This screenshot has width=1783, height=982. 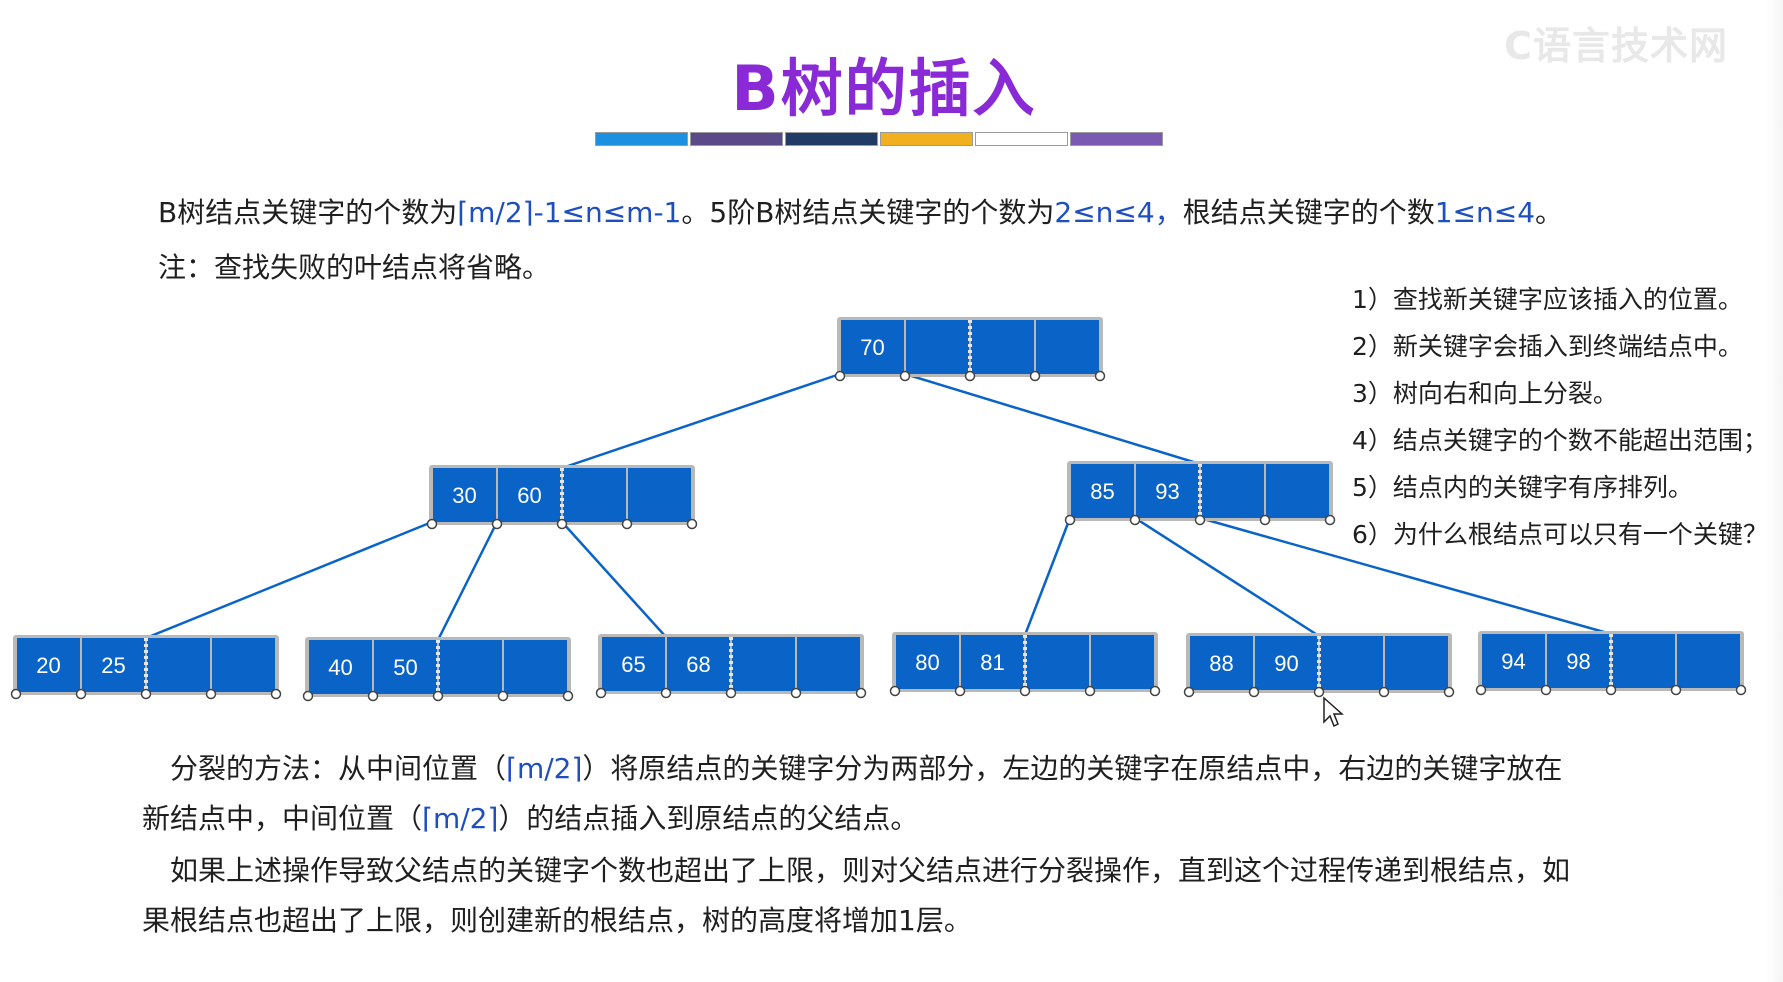 What do you see at coordinates (1513, 661) in the screenshot?
I see `node-key: 94` at bounding box center [1513, 661].